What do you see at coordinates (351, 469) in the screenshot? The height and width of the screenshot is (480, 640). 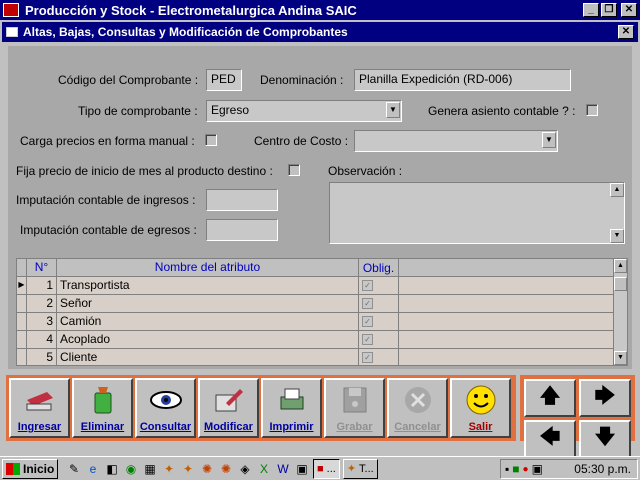 I see `app-task-icon: ✦` at bounding box center [351, 469].